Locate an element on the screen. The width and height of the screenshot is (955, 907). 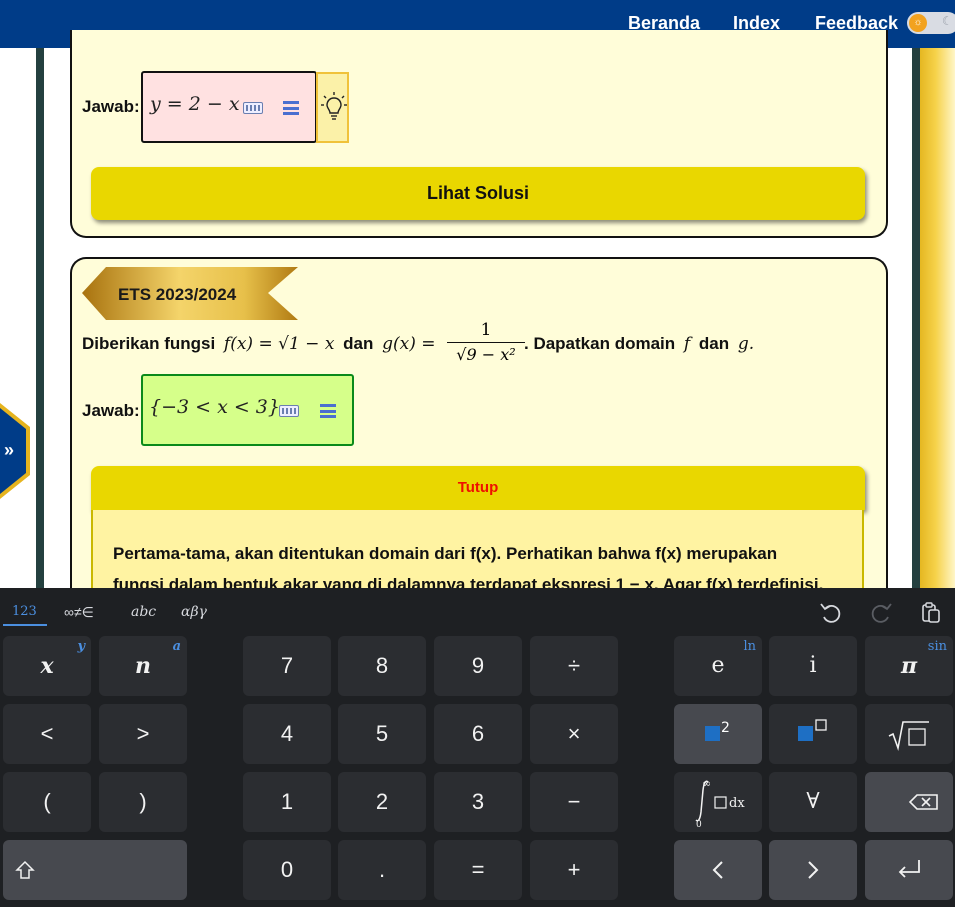
key-plus: + is located at coordinates (574, 870).